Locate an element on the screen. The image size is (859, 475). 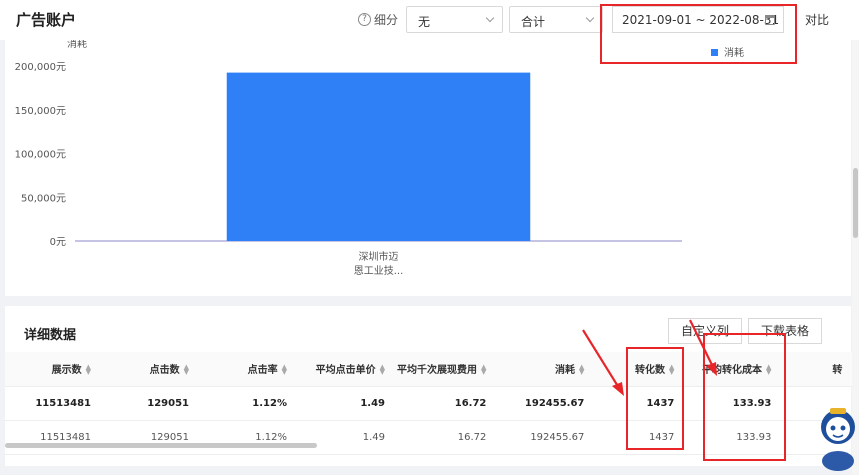
column-header: 平均千次展现费用 ▲ ▼ is located at coordinates (448, 369).